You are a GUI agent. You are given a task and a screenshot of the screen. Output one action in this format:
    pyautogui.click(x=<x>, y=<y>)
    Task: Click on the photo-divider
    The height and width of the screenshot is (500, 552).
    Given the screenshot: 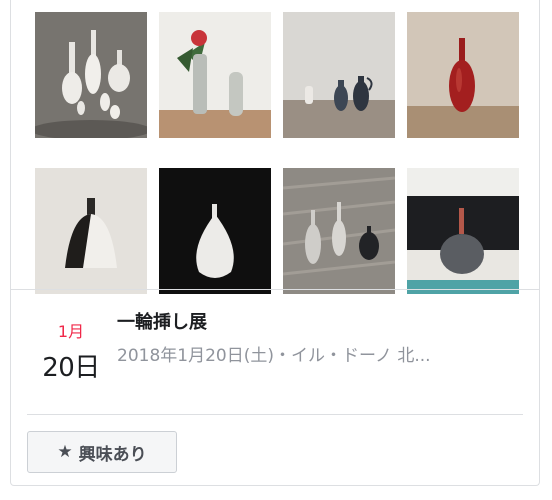 What is the action you would take?
    pyautogui.click(x=275, y=289)
    